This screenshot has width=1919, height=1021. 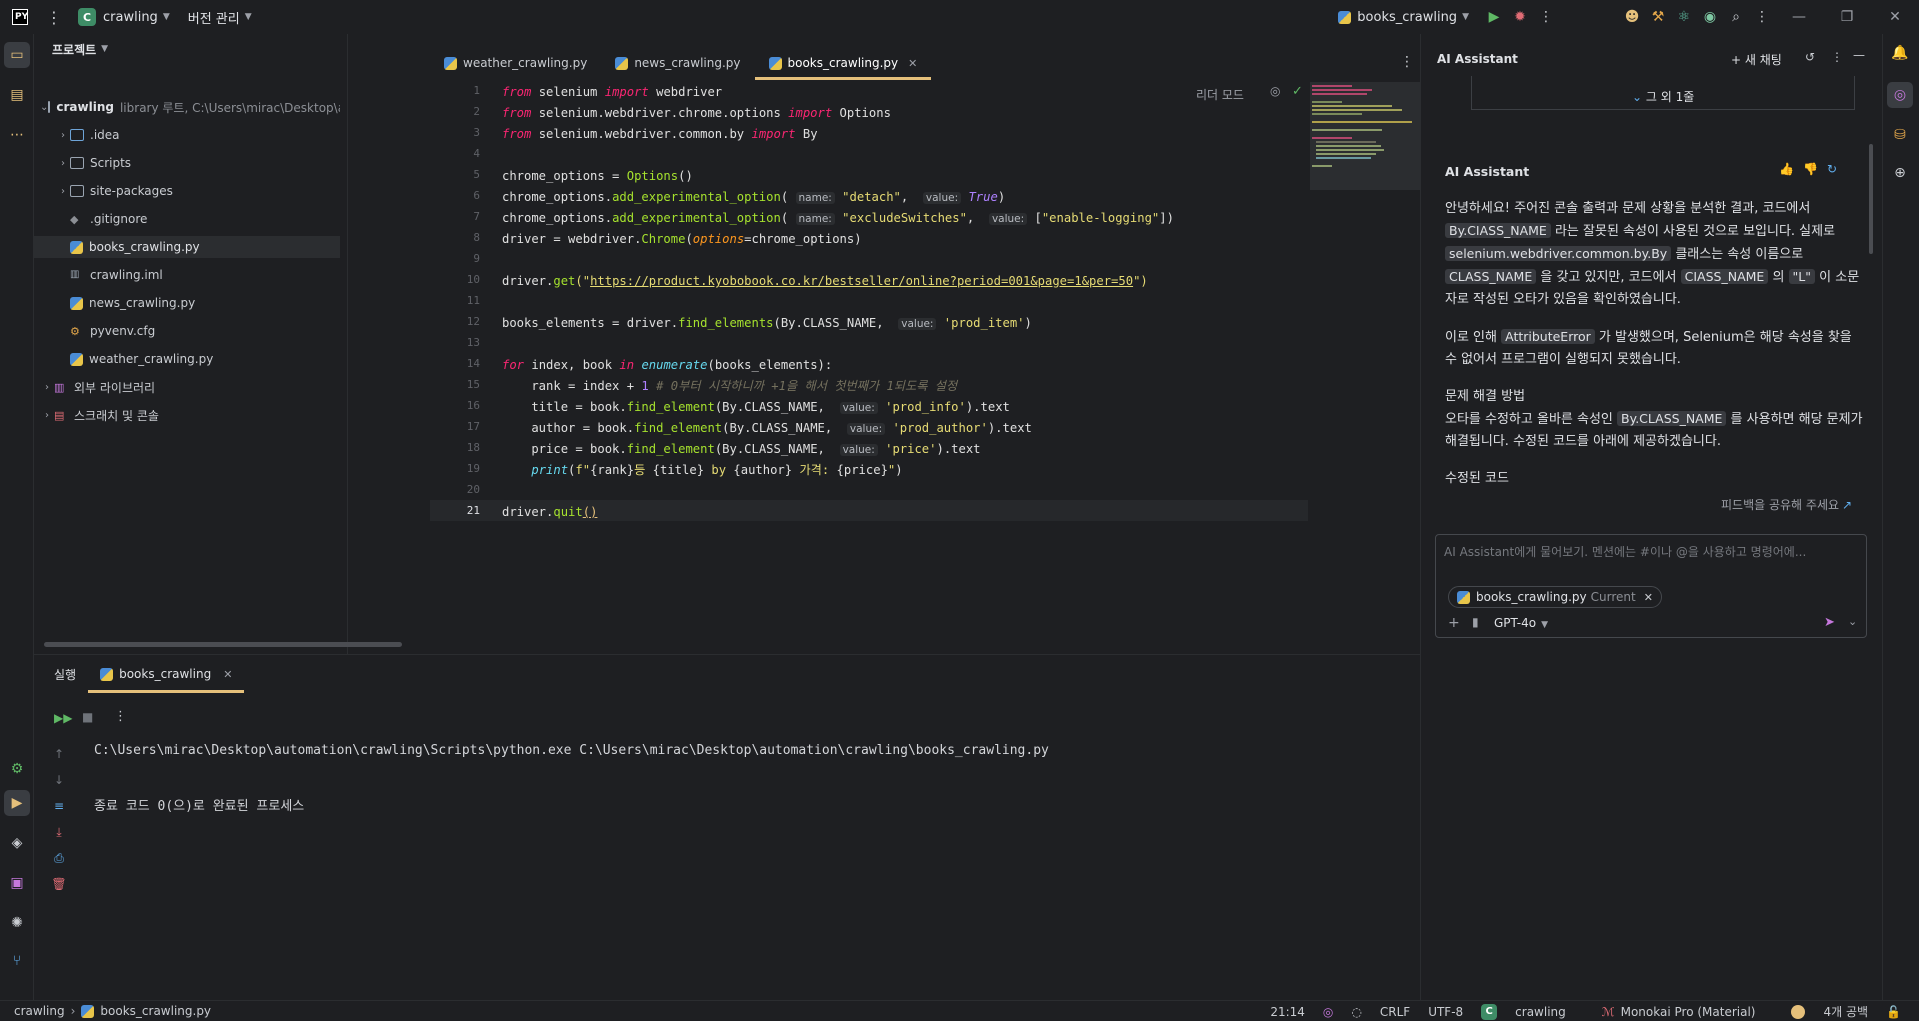 What do you see at coordinates (59, 884) in the screenshot?
I see `trash-icon: 🗑` at bounding box center [59, 884].